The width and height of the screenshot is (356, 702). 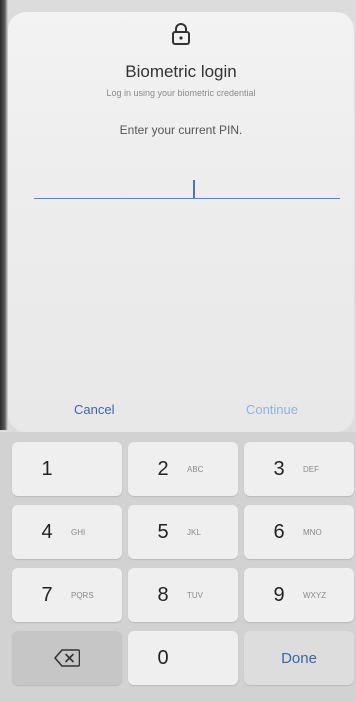 What do you see at coordinates (299, 595) in the screenshot?
I see `key-9: 9 WXYZ` at bounding box center [299, 595].